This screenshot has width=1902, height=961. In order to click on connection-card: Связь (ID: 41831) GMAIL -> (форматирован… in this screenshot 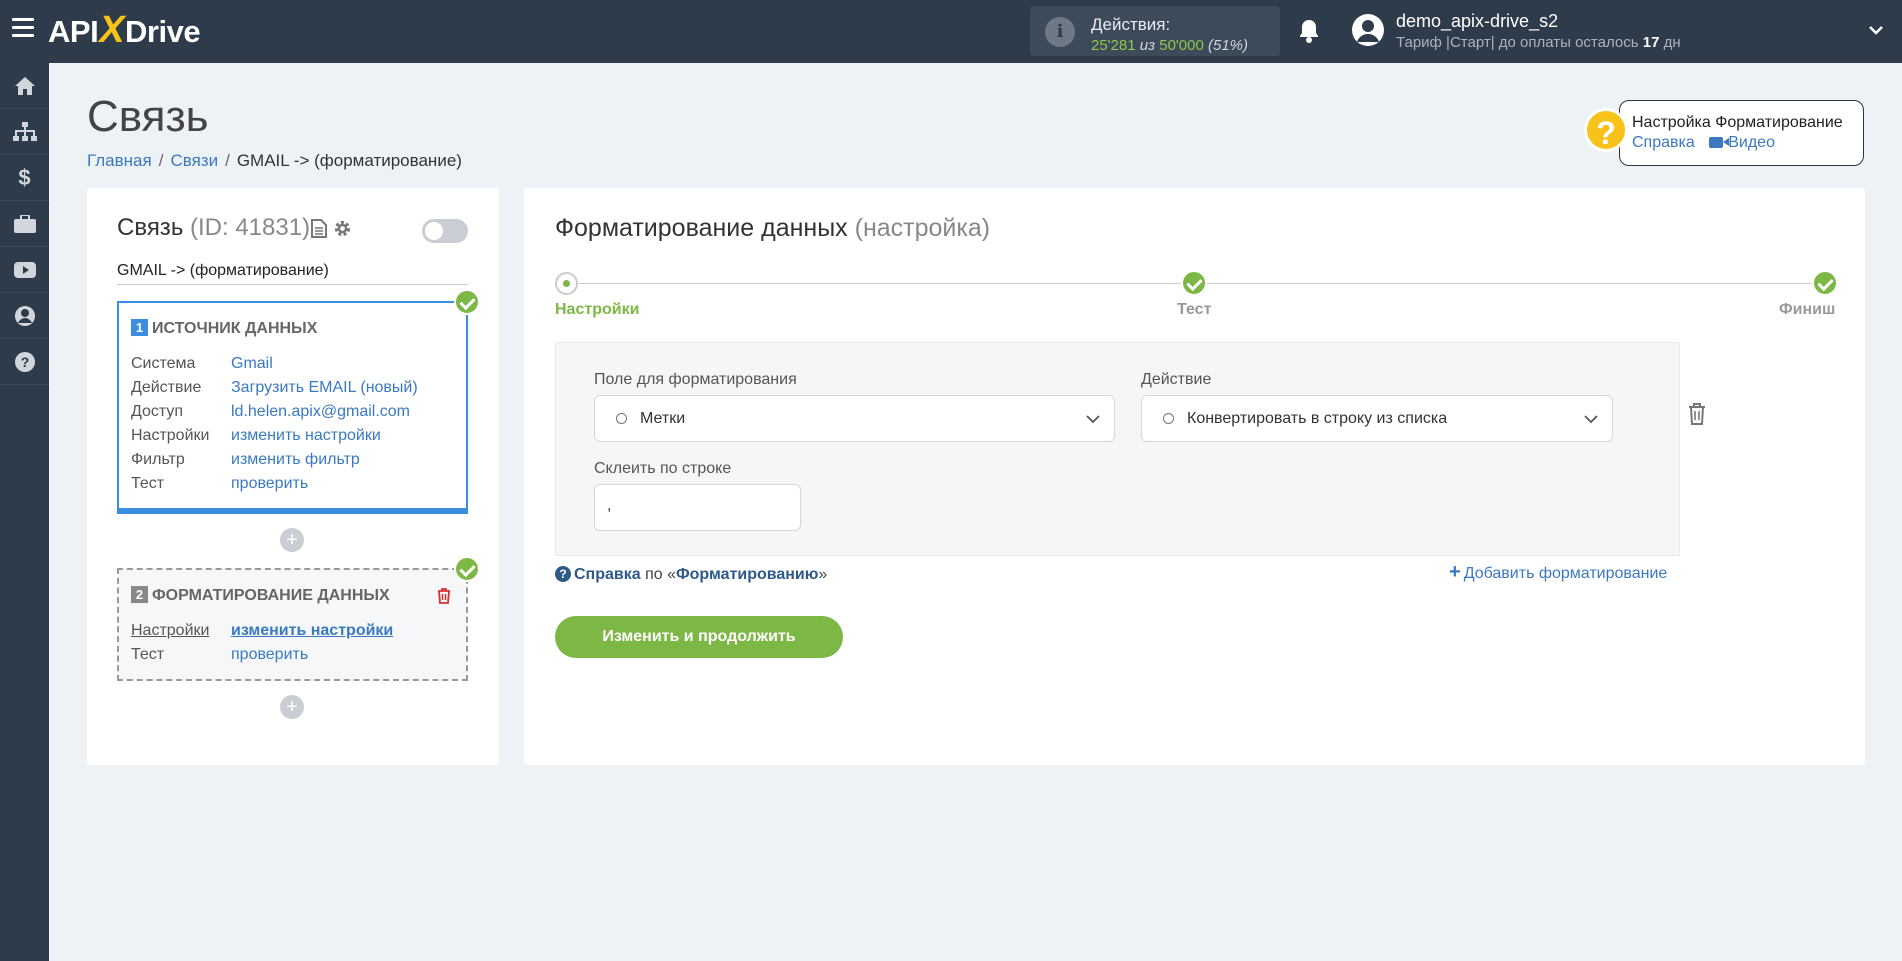, I will do `click(293, 476)`.